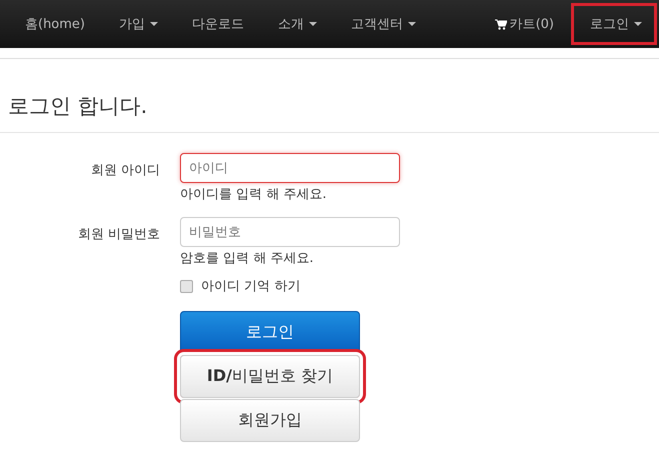 The height and width of the screenshot is (473, 659). What do you see at coordinates (500, 24) in the screenshot?
I see `cart-icon` at bounding box center [500, 24].